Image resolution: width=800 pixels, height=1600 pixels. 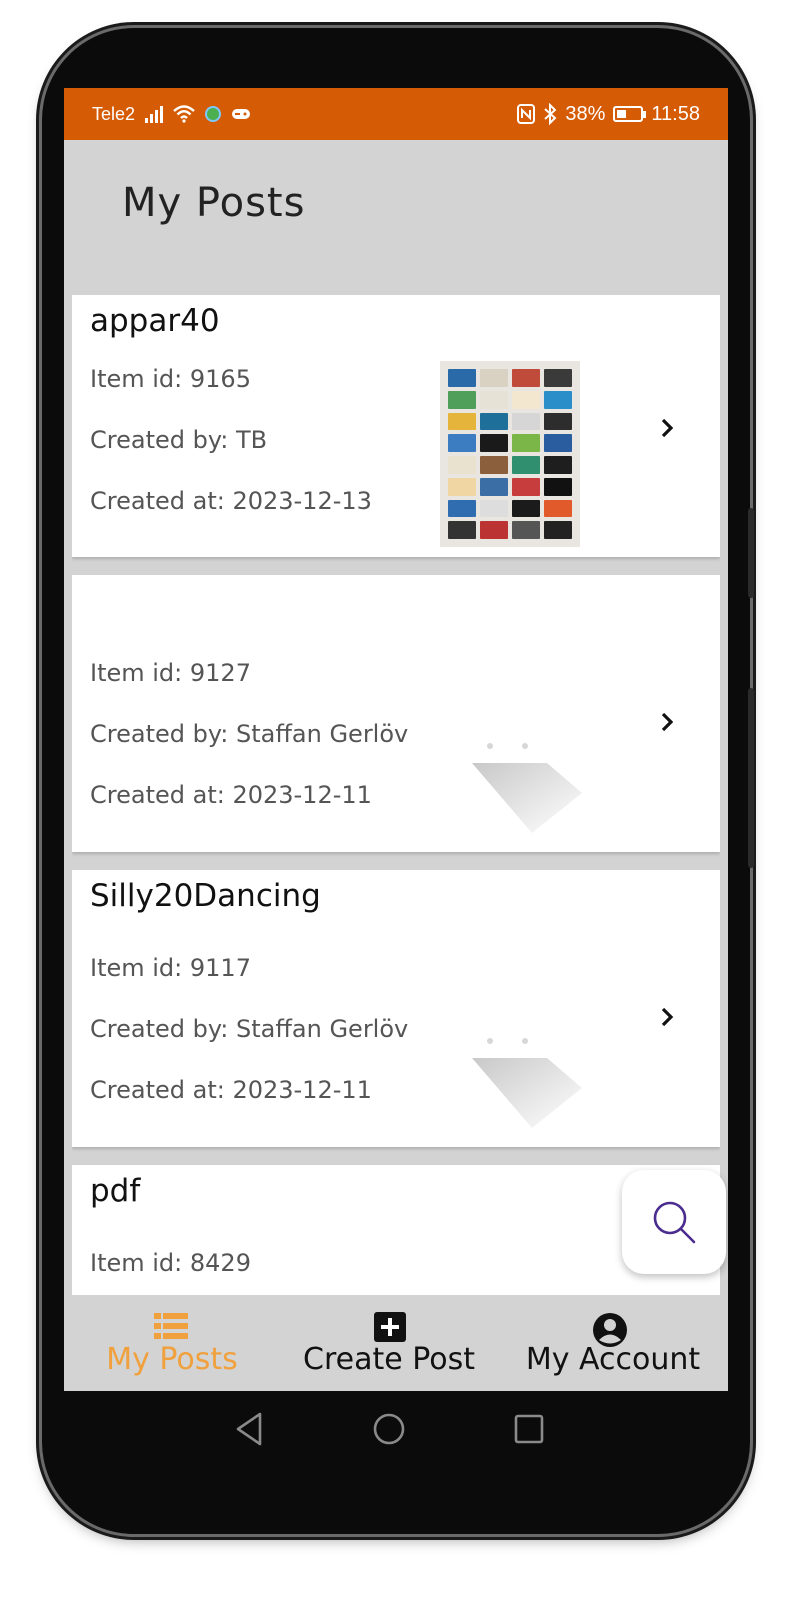 I want to click on bottom-nav: My Posts Create Post My Account, so click(x=396, y=1348).